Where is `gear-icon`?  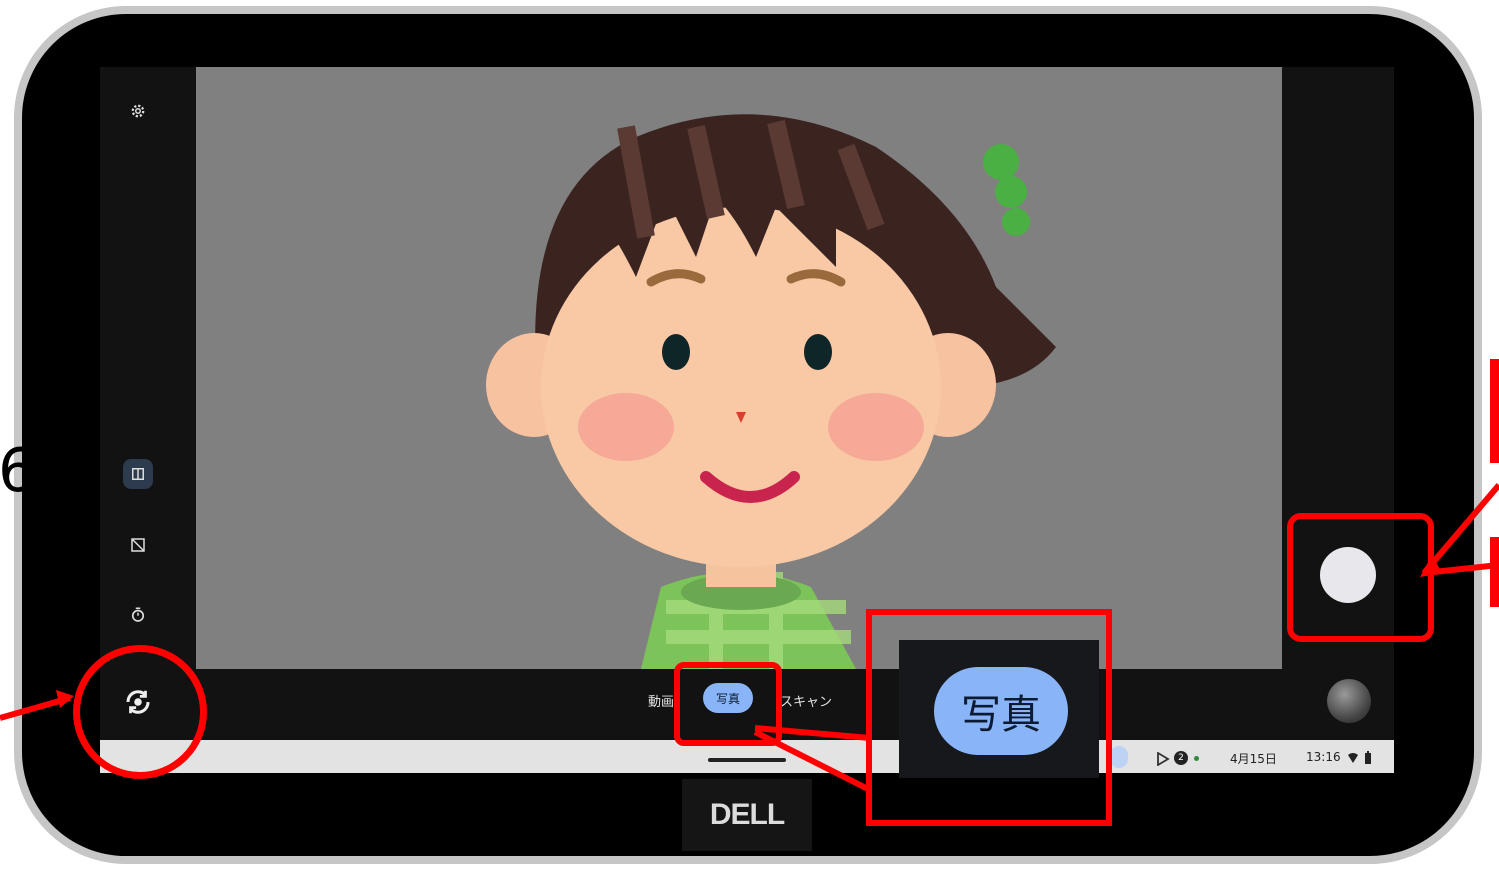 gear-icon is located at coordinates (138, 111).